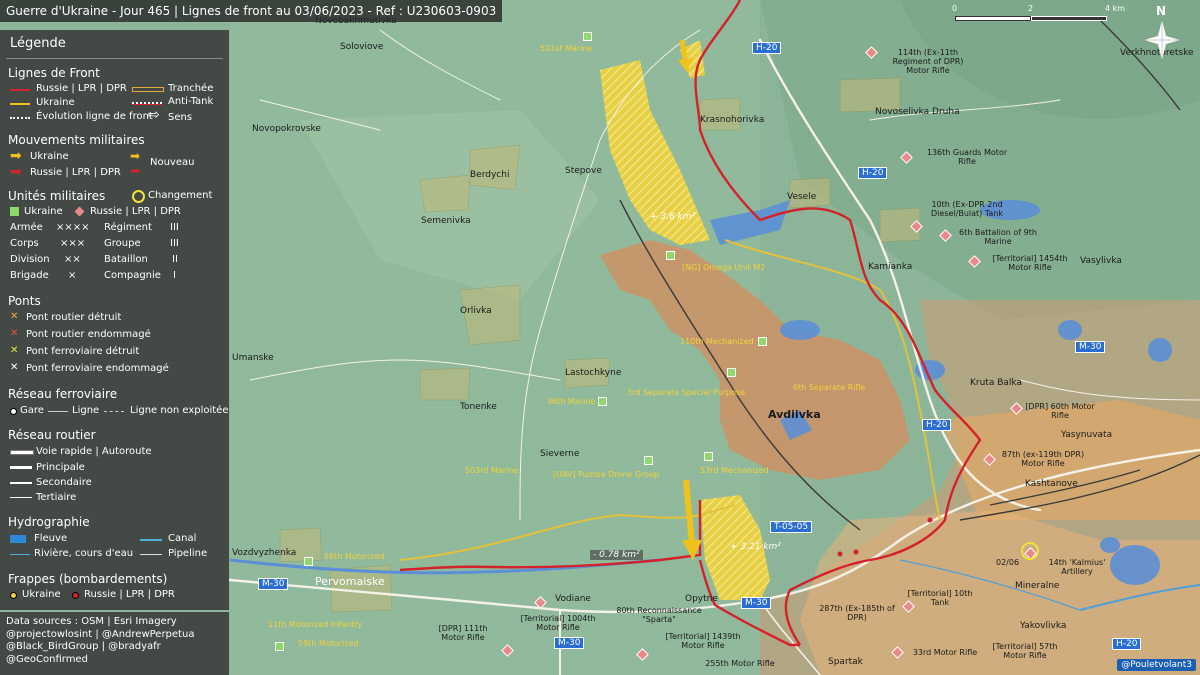  I want to click on legend-pipeline: Pipeline, so click(188, 553).